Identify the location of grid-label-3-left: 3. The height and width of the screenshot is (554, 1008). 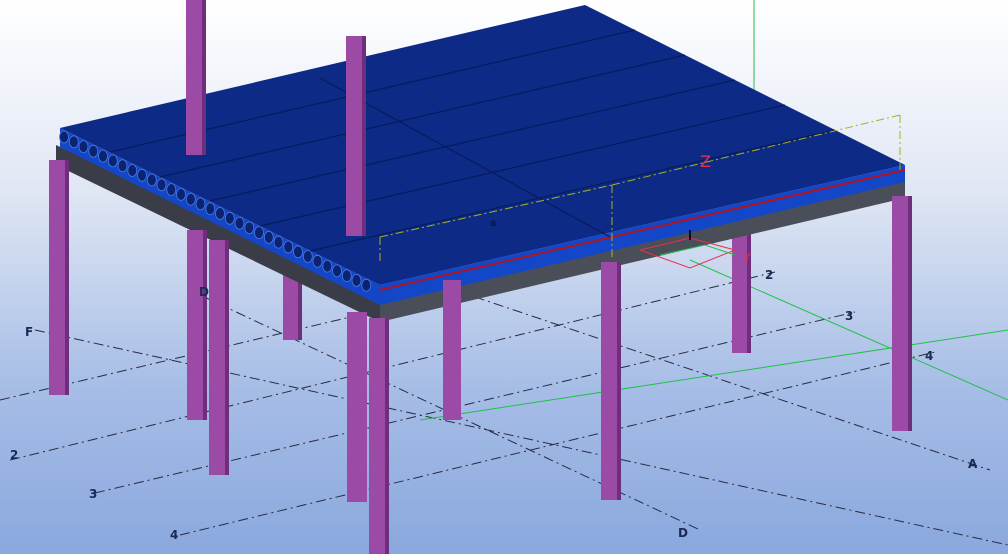
(93, 494).